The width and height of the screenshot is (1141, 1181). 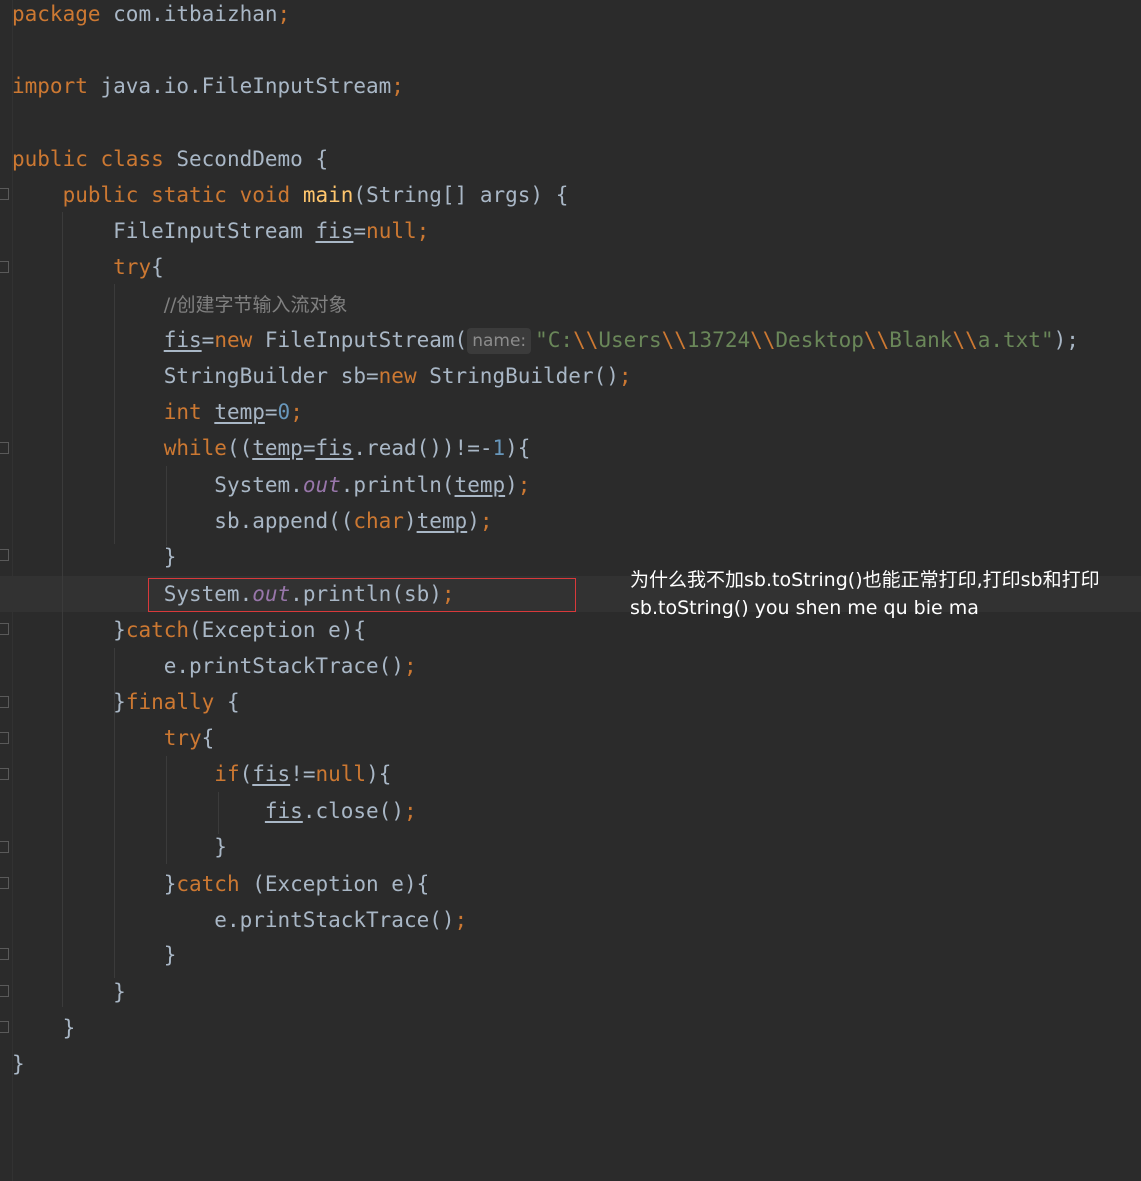 I want to click on operator: !=, so click(x=303, y=774).